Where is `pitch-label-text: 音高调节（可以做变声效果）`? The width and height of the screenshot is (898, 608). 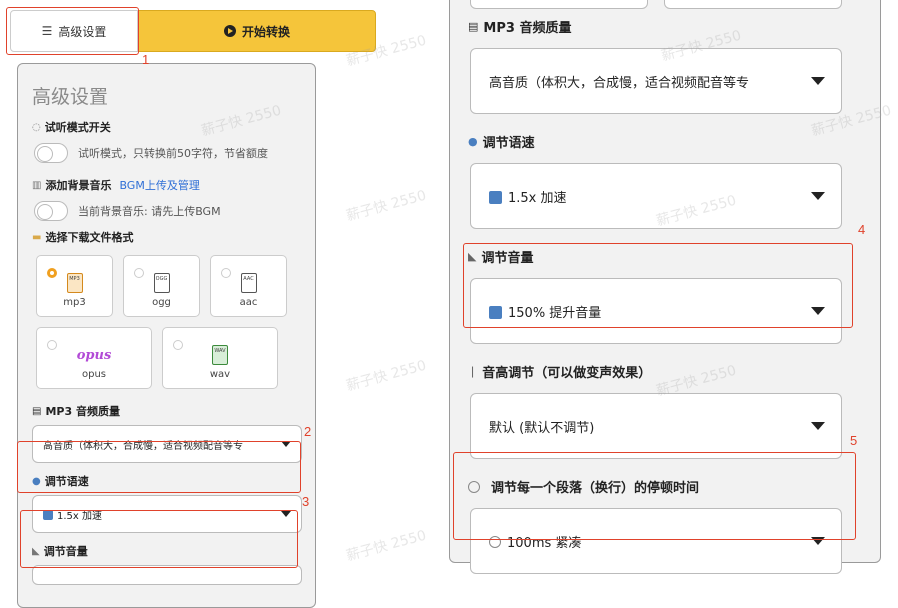 pitch-label-text: 音高调节（可以做变声效果） is located at coordinates (567, 373).